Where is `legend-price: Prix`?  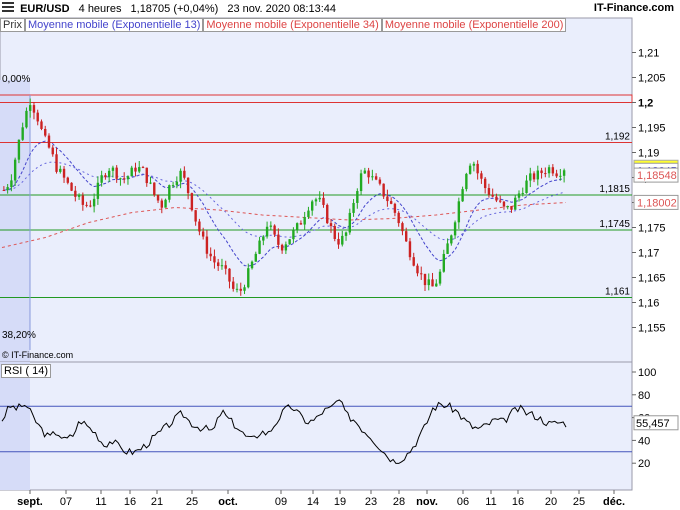 legend-price: Prix is located at coordinates (12, 25).